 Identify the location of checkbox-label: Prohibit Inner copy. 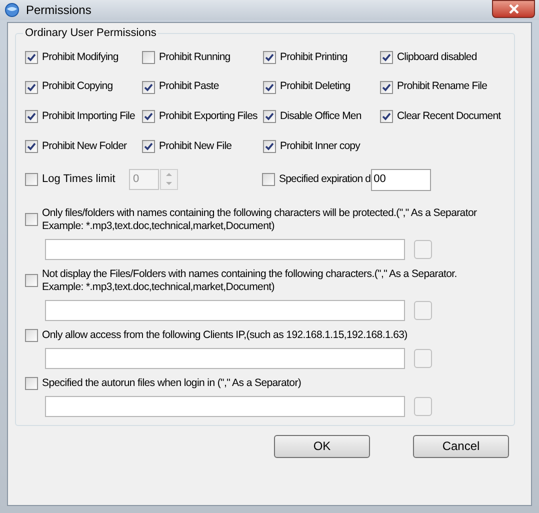
(320, 146).